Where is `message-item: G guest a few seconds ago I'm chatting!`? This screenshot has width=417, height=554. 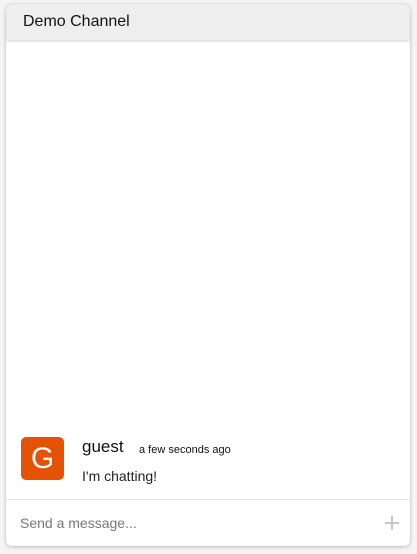
message-item: G guest a few seconds ago I'm chatting! is located at coordinates (208, 465).